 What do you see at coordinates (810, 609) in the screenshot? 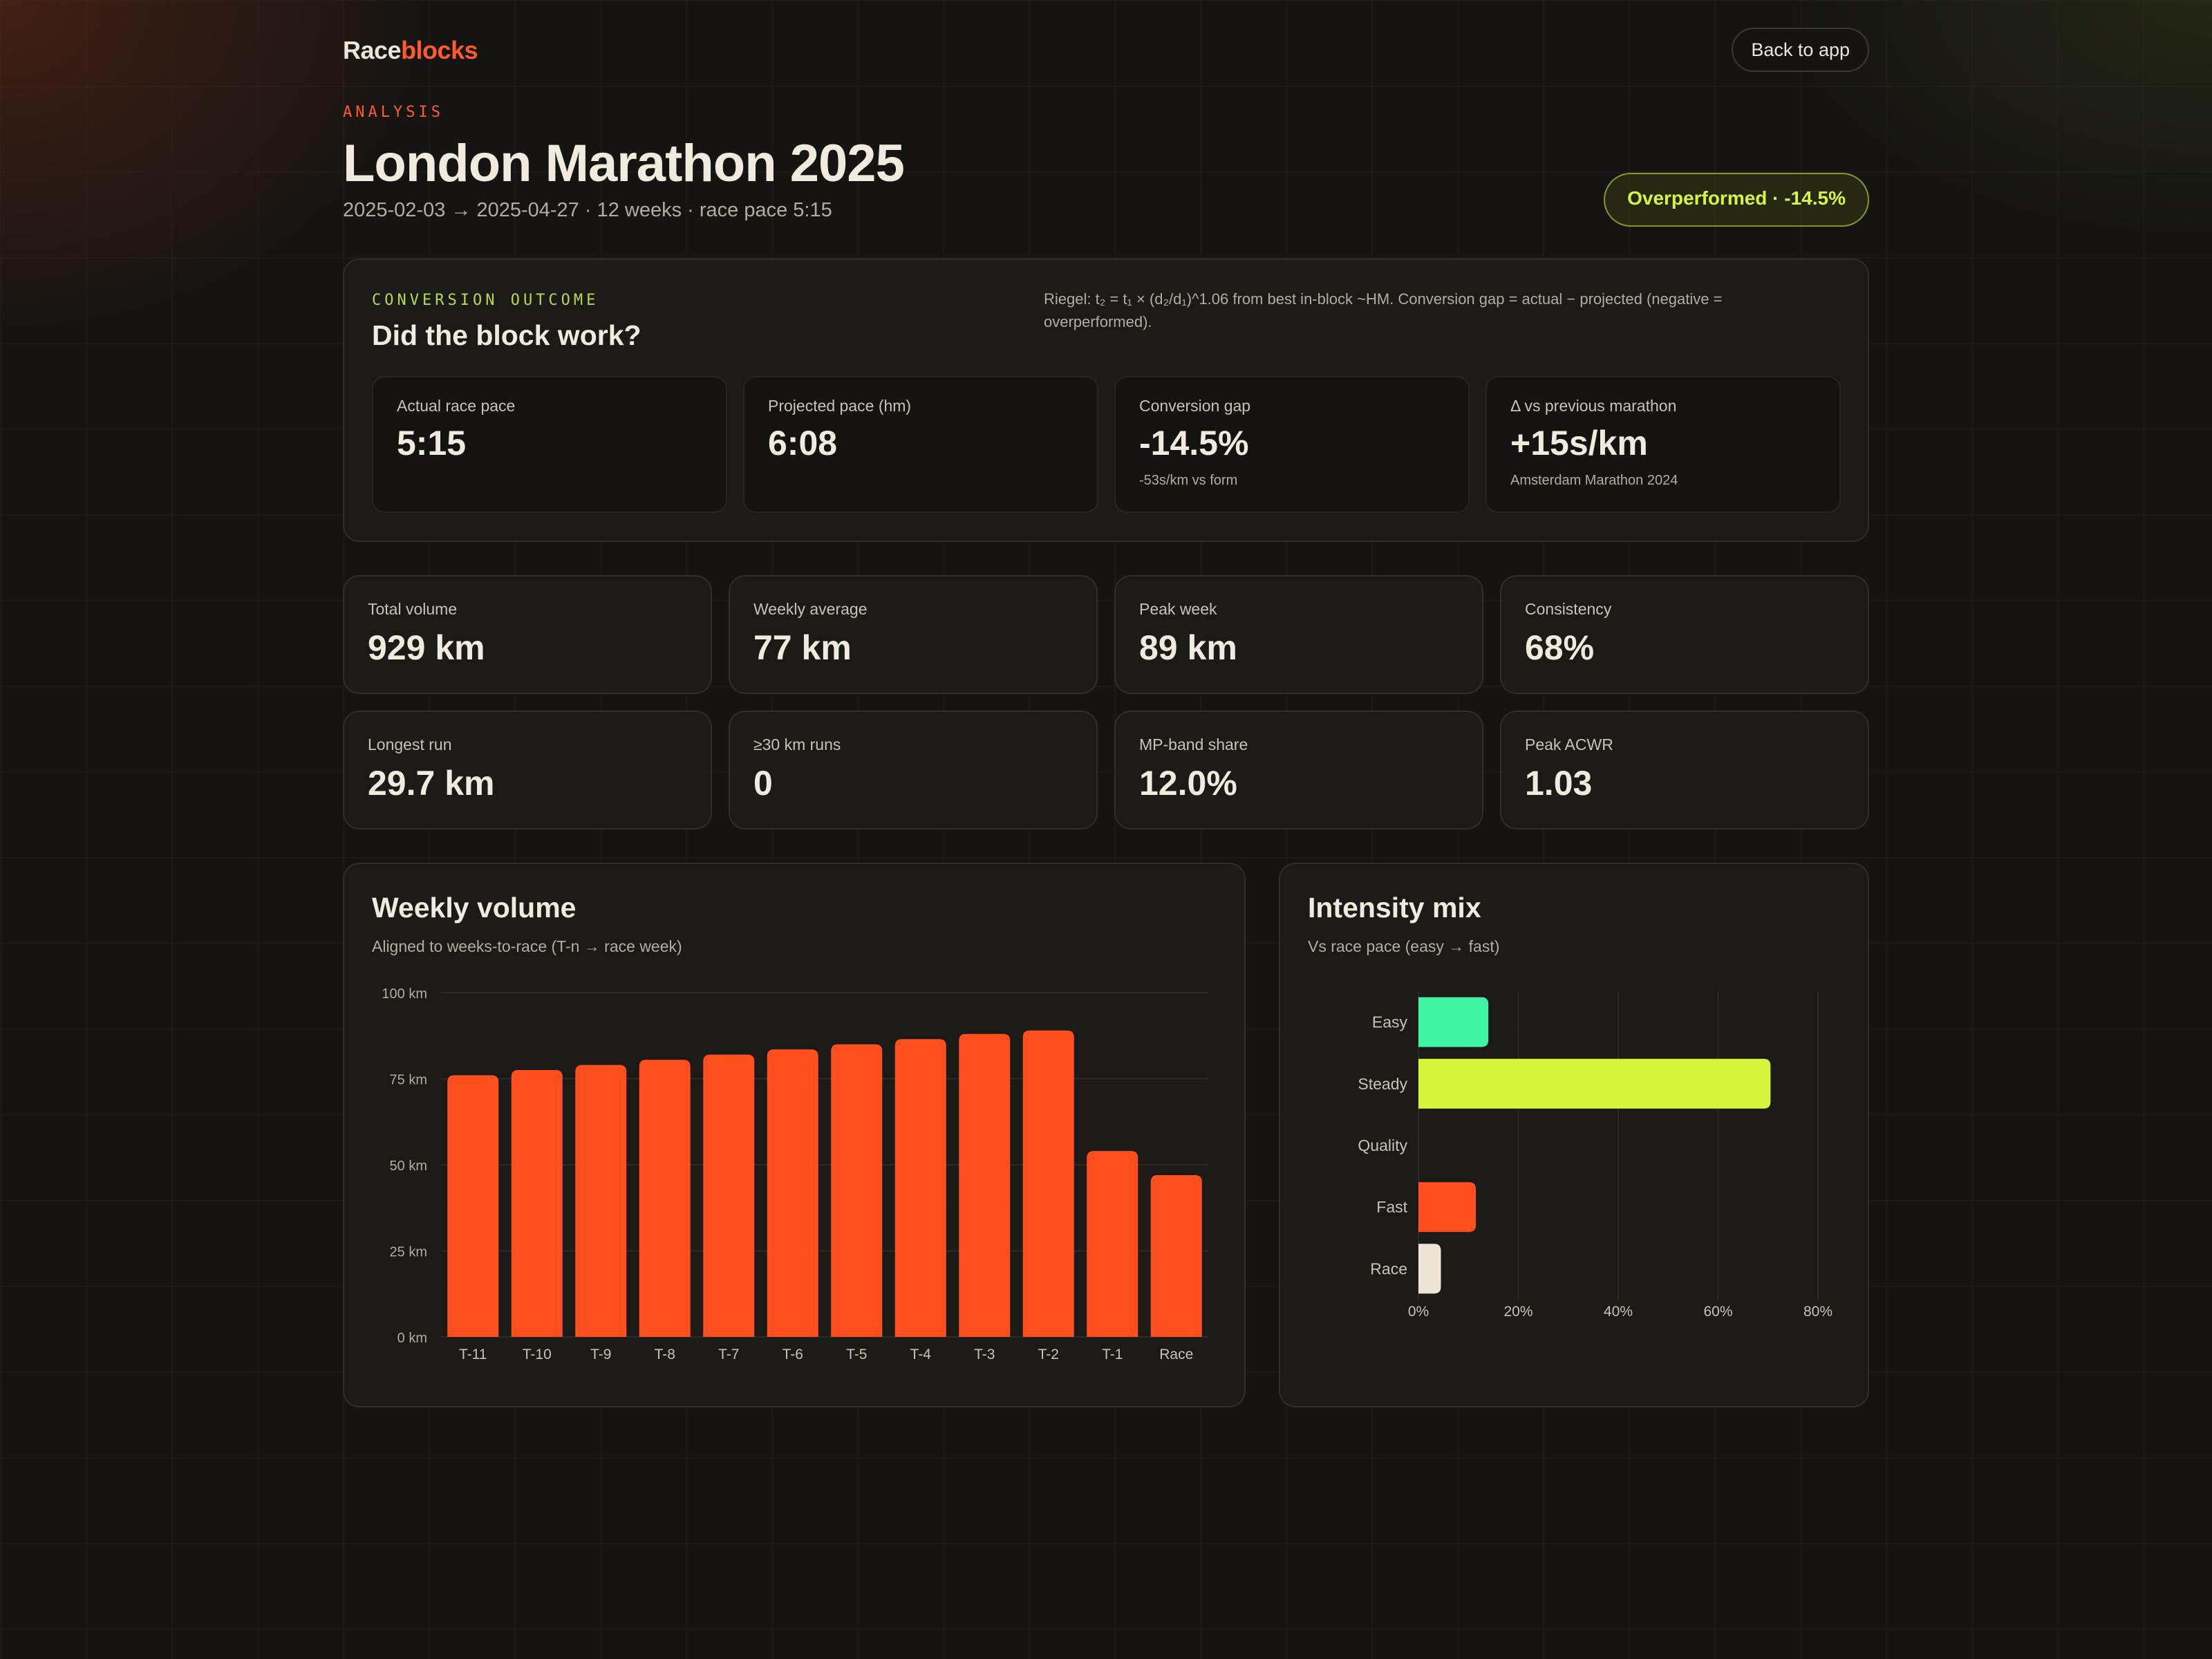
I see `stat-label: Weekly average` at bounding box center [810, 609].